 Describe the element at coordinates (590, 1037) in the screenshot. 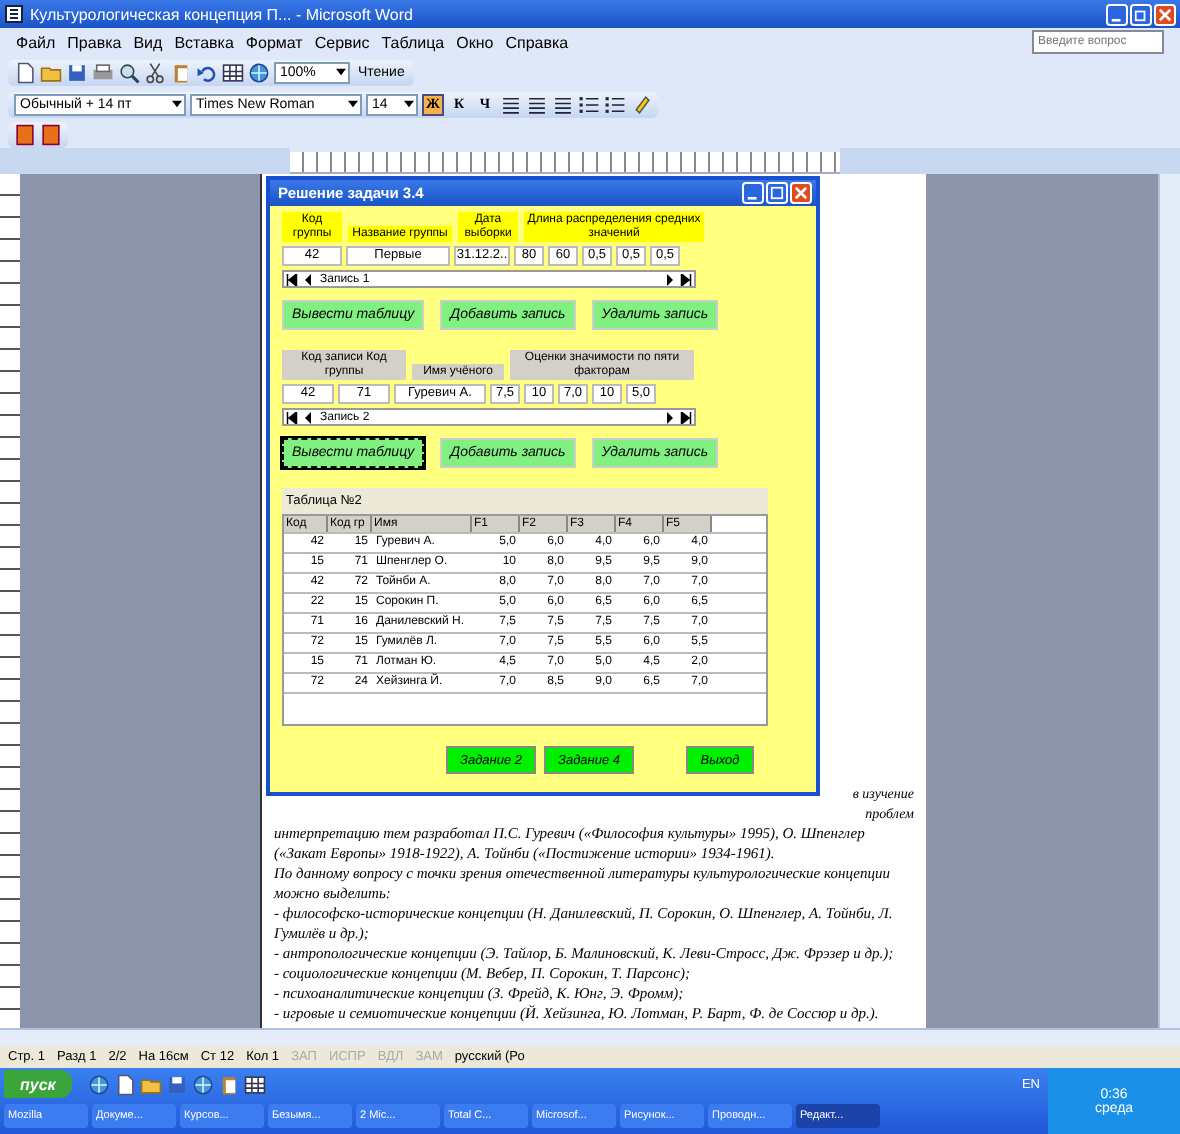

I see `horizontal-scrollbar` at that location.